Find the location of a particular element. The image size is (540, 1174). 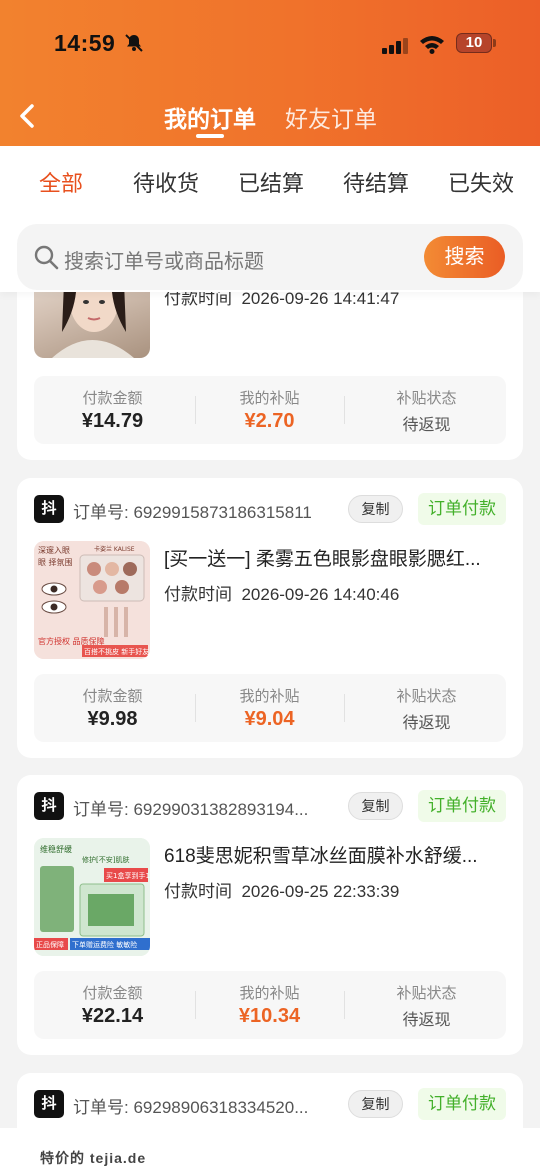

battery-level: 10 is located at coordinates (474, 42).